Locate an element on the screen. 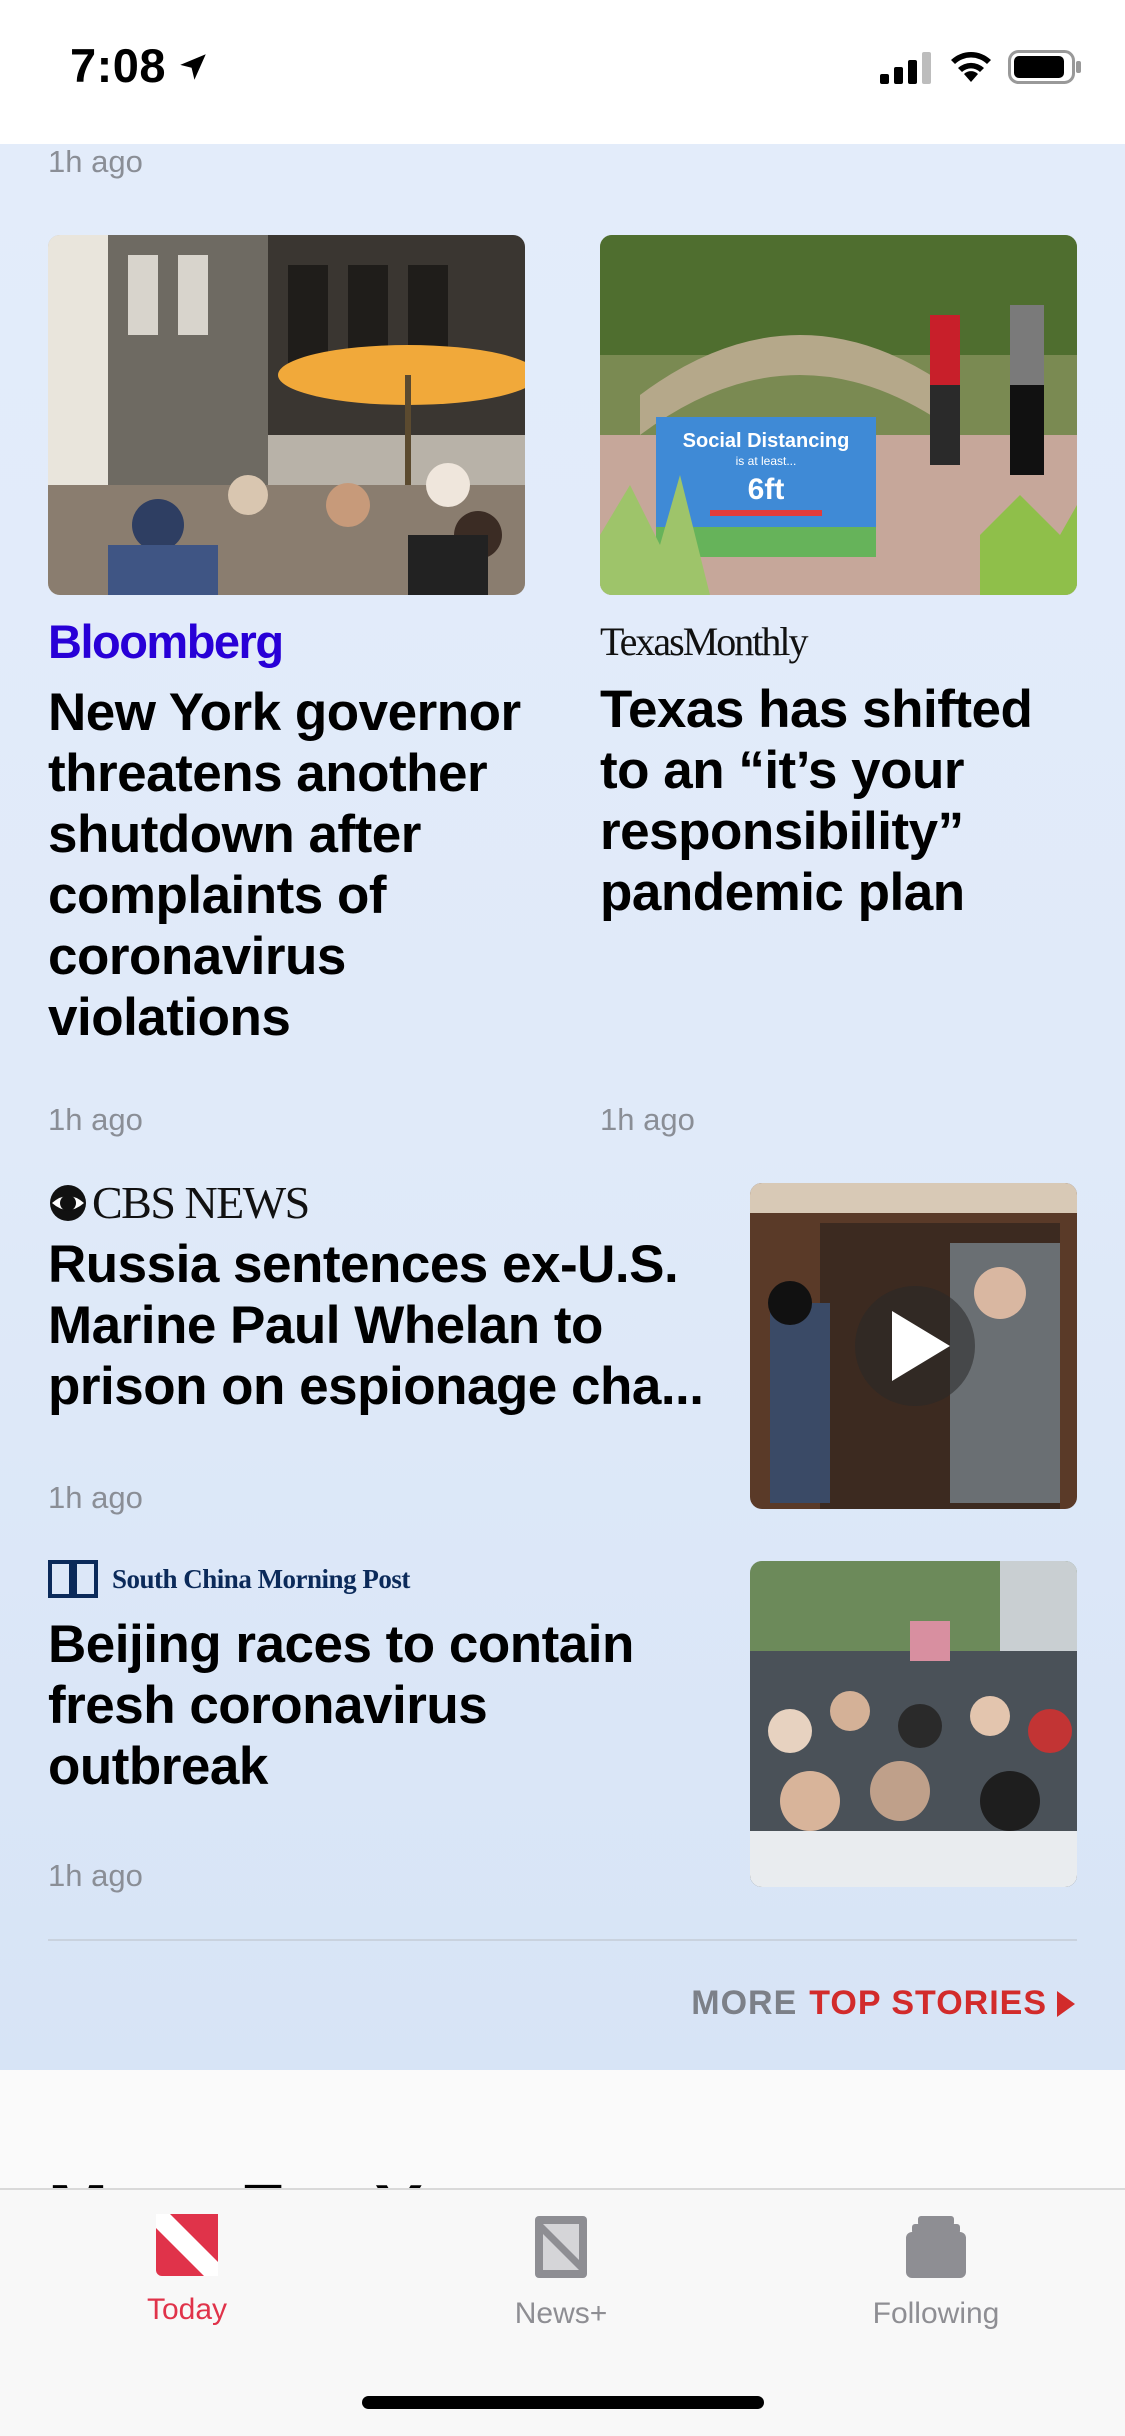  cbs-eye-icon is located at coordinates (68, 1202).